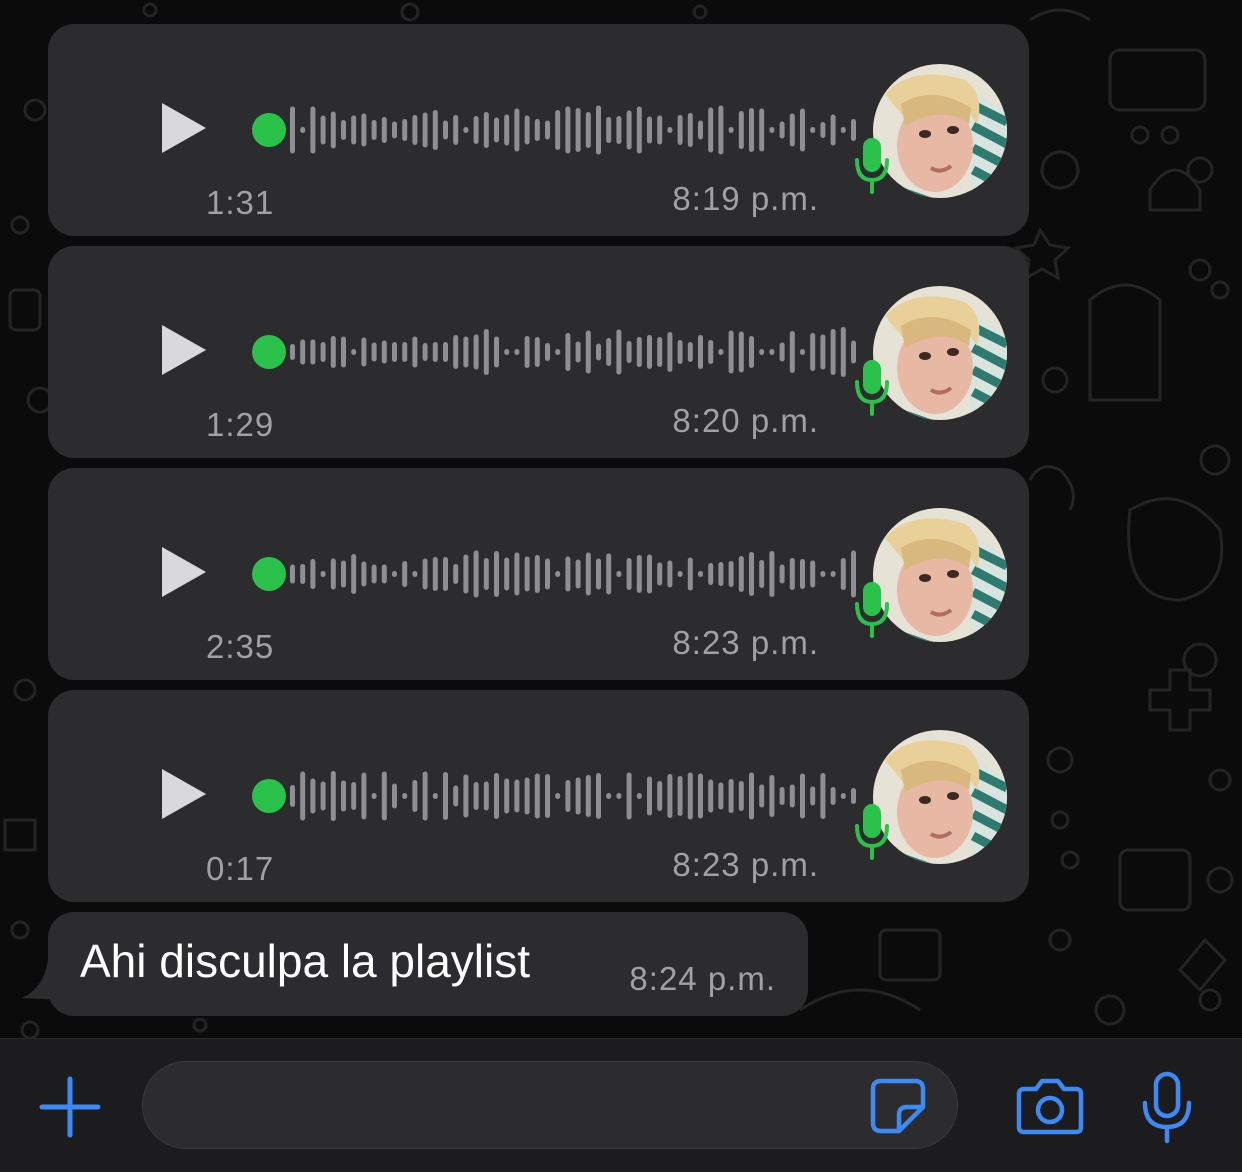 The height and width of the screenshot is (1172, 1242). I want to click on microphone-icon, so click(1167, 1108).